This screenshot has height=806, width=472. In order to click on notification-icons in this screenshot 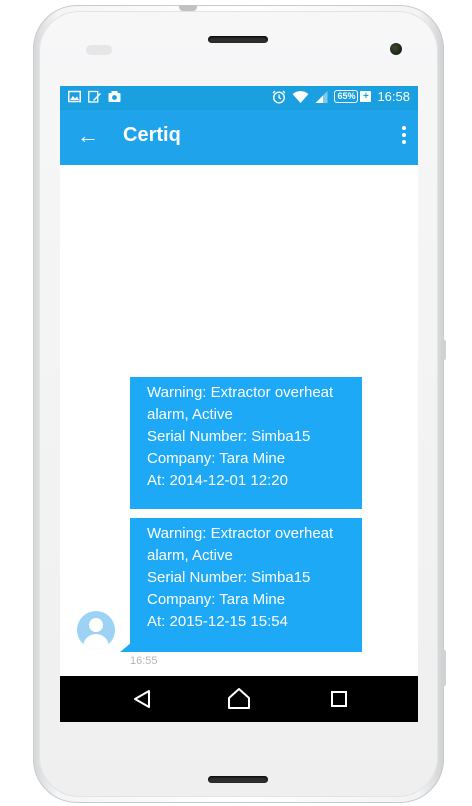, I will do `click(94, 96)`.